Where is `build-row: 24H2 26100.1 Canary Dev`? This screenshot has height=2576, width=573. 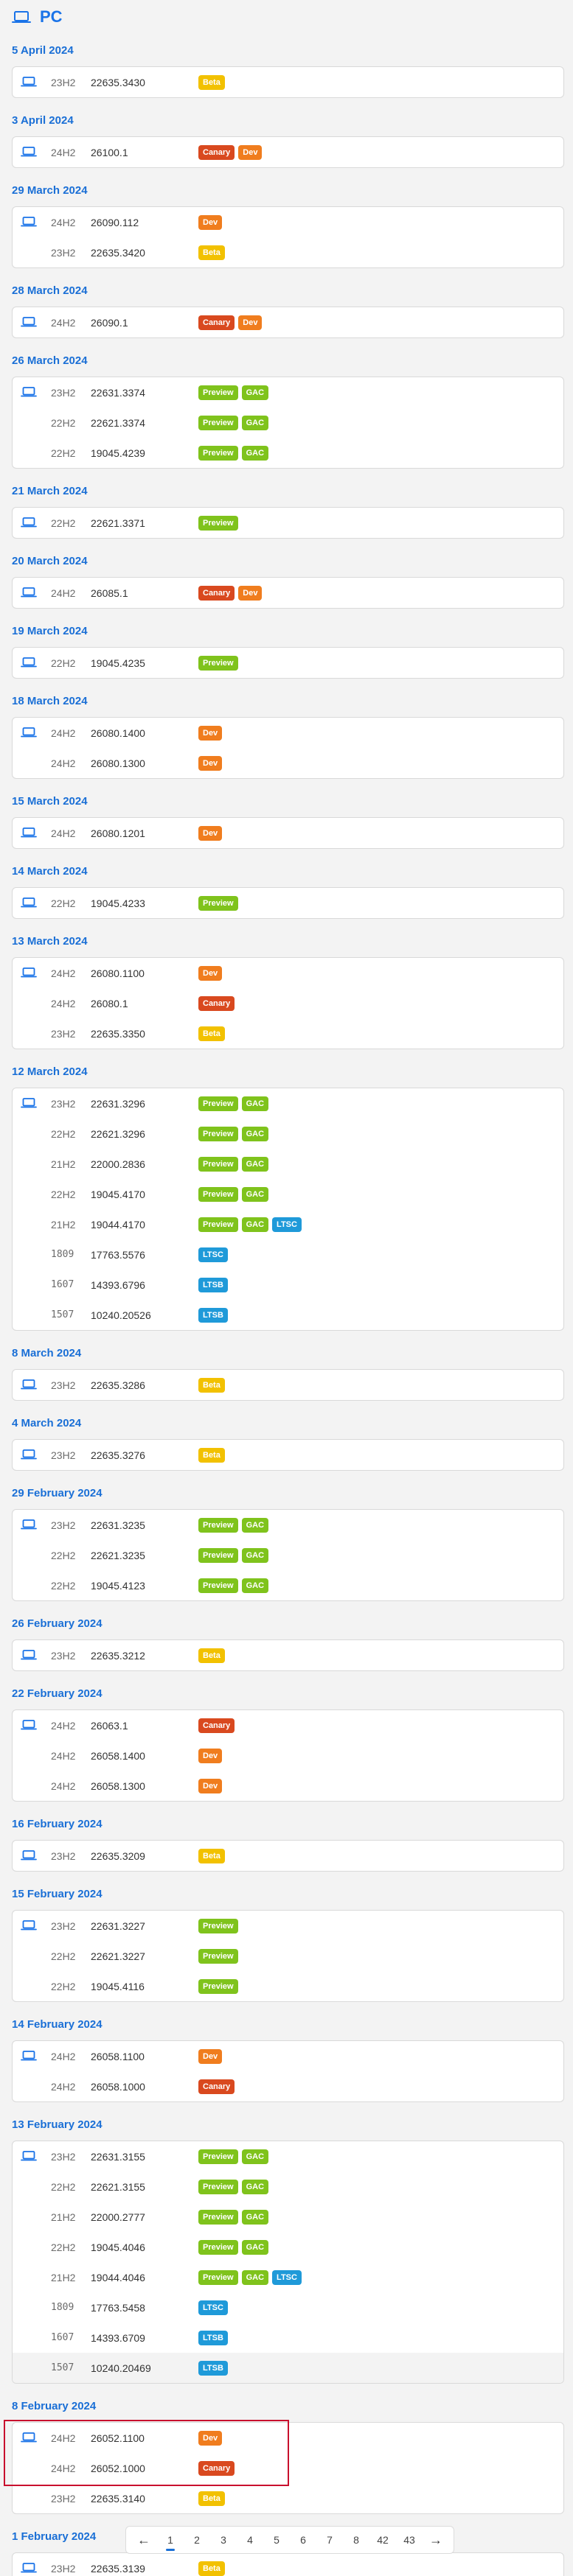 build-row: 24H2 26100.1 Canary Dev is located at coordinates (288, 152).